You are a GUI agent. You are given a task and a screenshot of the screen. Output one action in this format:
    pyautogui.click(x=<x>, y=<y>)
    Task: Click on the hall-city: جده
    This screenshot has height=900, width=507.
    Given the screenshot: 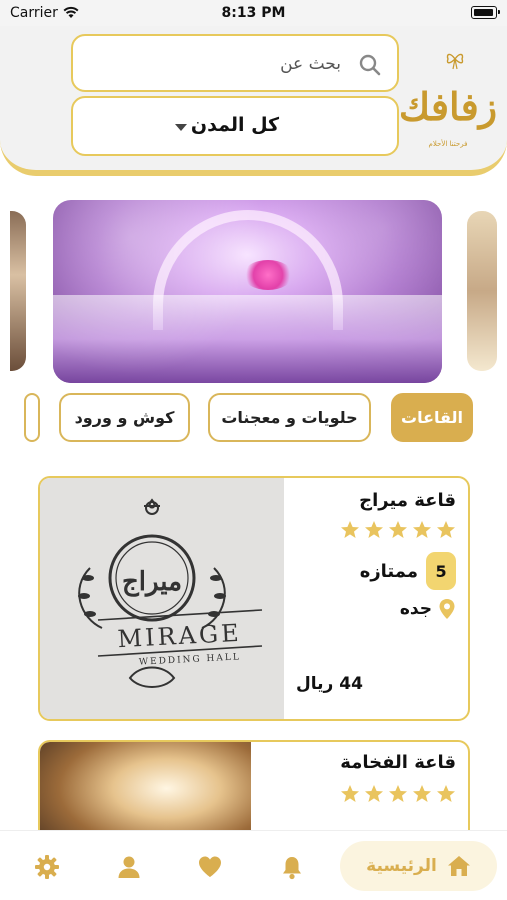 What is the action you would take?
    pyautogui.click(x=415, y=609)
    